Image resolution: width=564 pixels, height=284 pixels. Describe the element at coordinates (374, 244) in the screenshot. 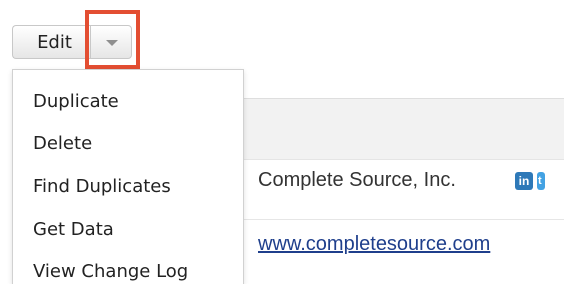

I see `website-link: www.completesource.com` at that location.